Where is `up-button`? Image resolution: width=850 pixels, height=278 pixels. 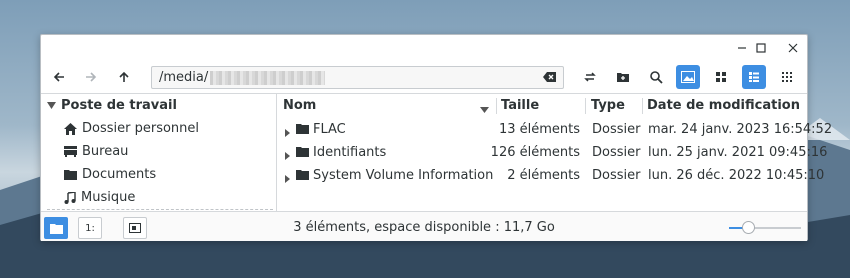 up-button is located at coordinates (124, 77).